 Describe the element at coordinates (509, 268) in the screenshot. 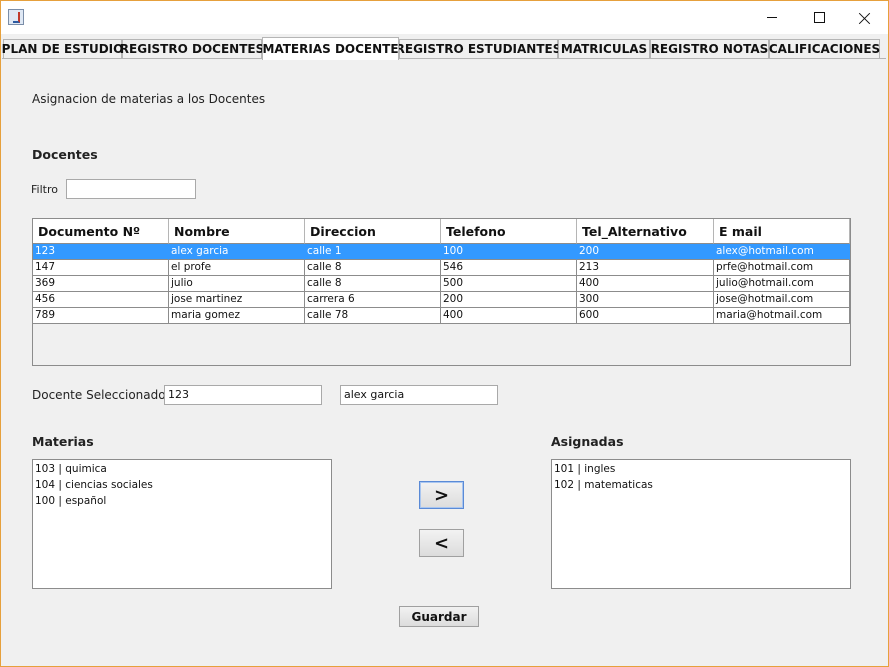

I see `table-cell: 546` at that location.